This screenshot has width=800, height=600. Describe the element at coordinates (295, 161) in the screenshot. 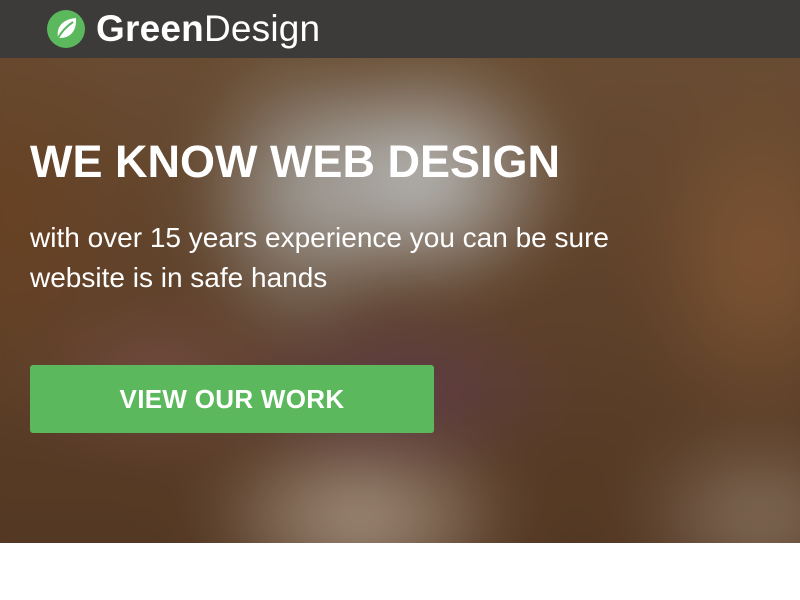

I see `hero-title: WE KNOW WEB DESIGN` at that location.